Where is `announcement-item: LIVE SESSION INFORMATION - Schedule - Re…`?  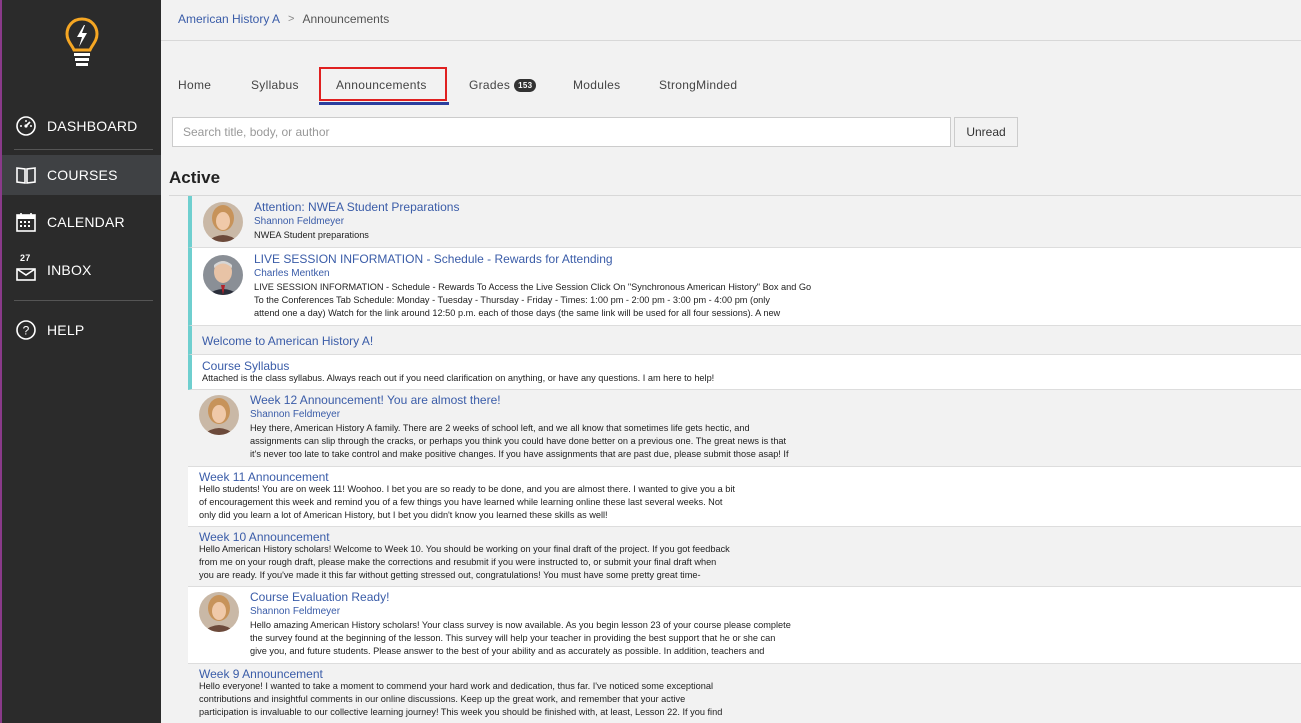
announcement-item: LIVE SESSION INFORMATION - Schedule - Re… is located at coordinates (744, 287).